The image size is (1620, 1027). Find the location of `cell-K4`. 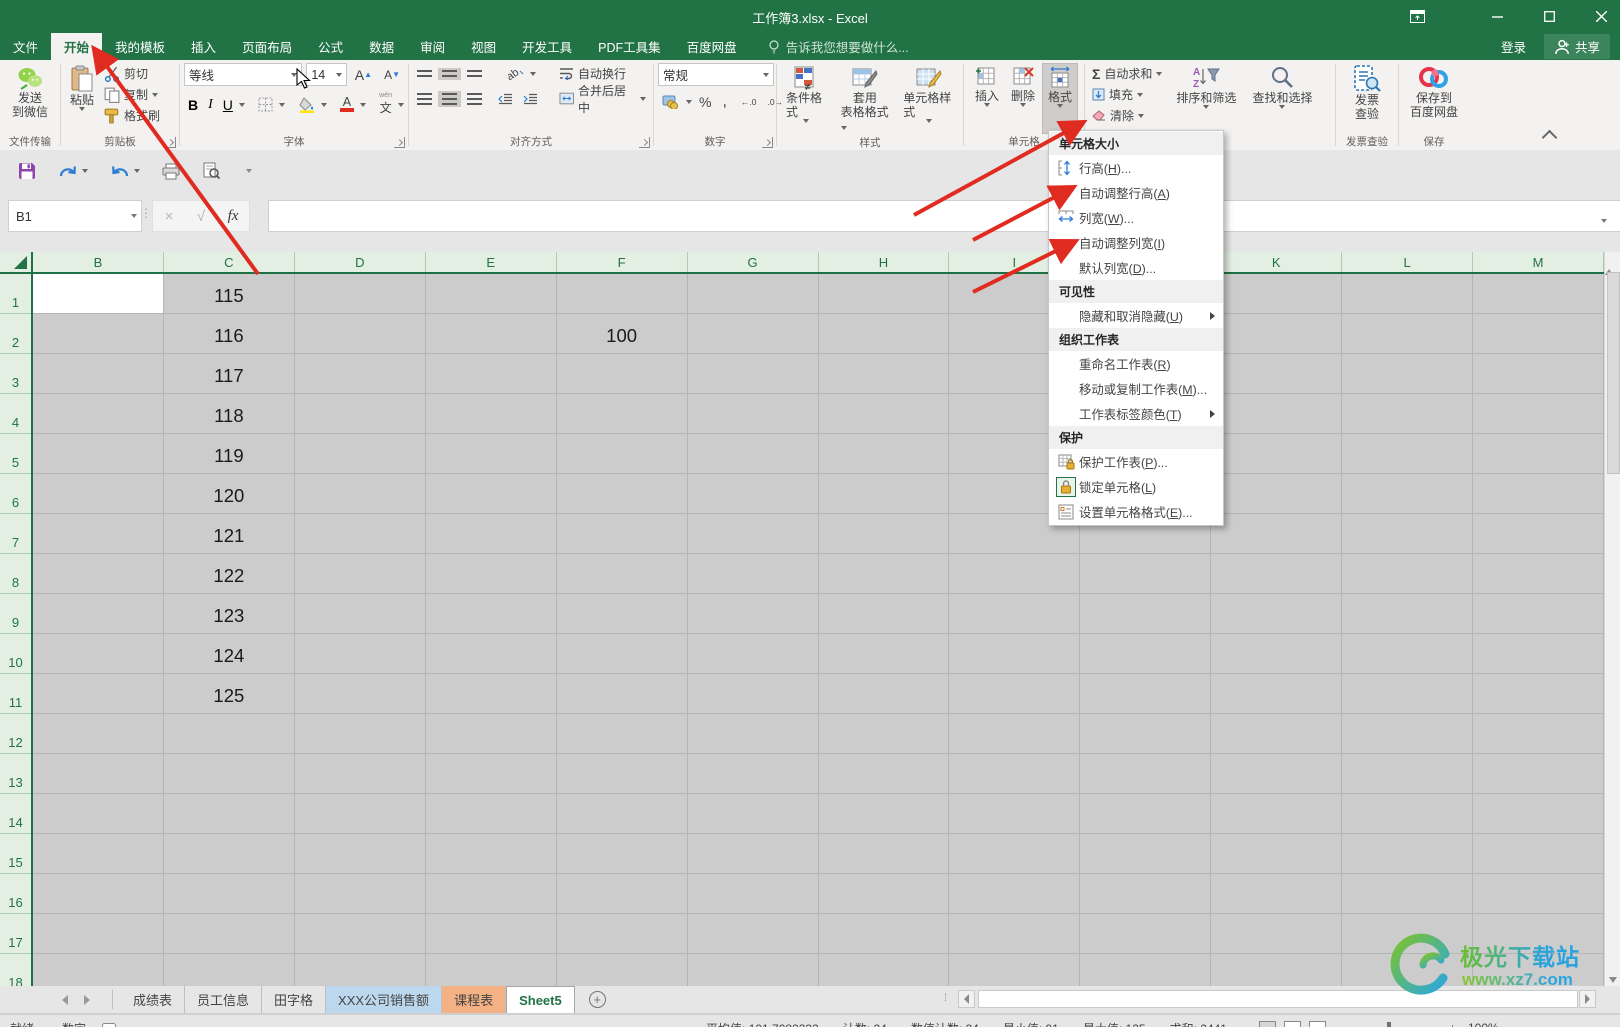

cell-K4 is located at coordinates (1277, 414).